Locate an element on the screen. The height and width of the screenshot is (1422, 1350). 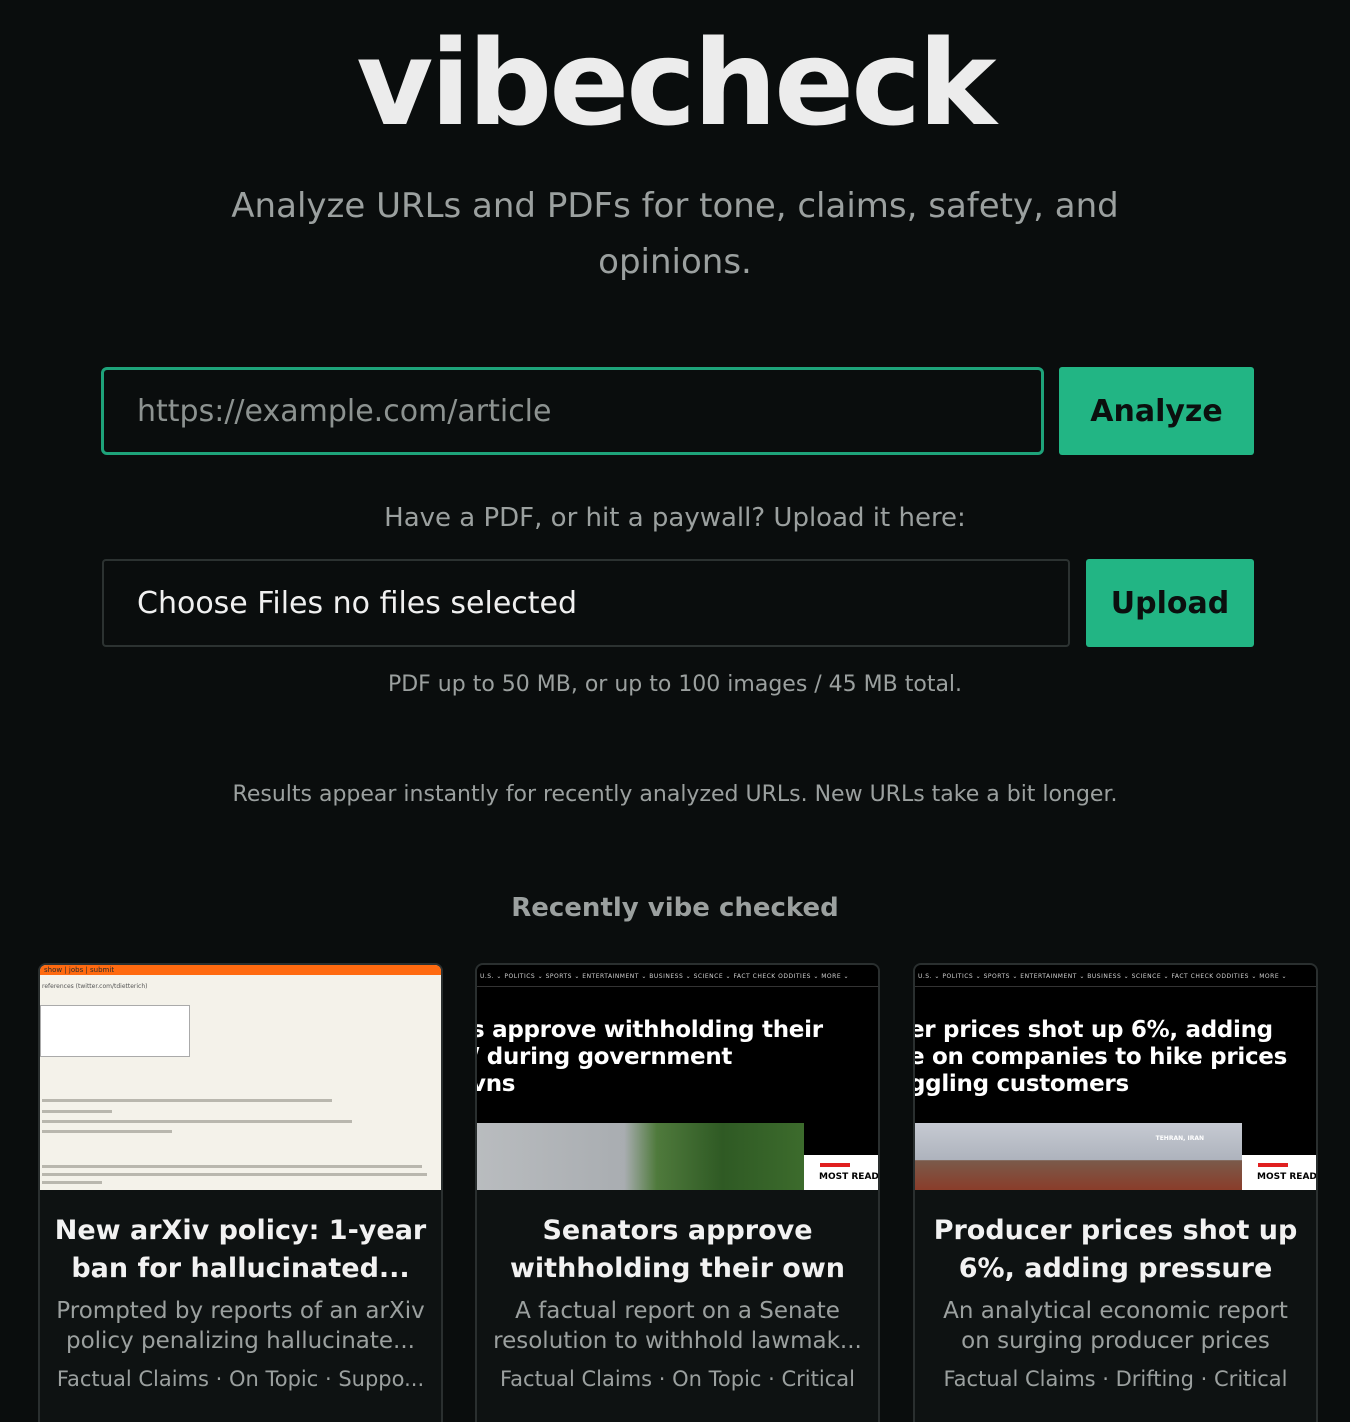
thumb-meta: references (twitter.com/tdietterich) is located at coordinates (95, 986).